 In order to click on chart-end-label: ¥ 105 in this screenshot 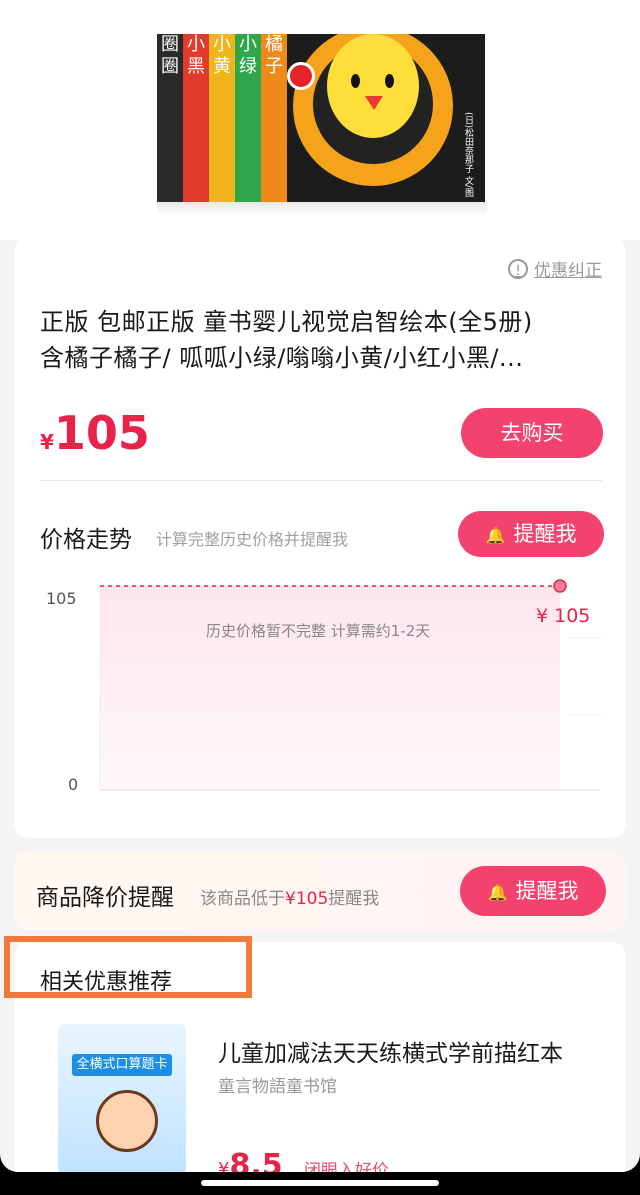, I will do `click(563, 616)`.